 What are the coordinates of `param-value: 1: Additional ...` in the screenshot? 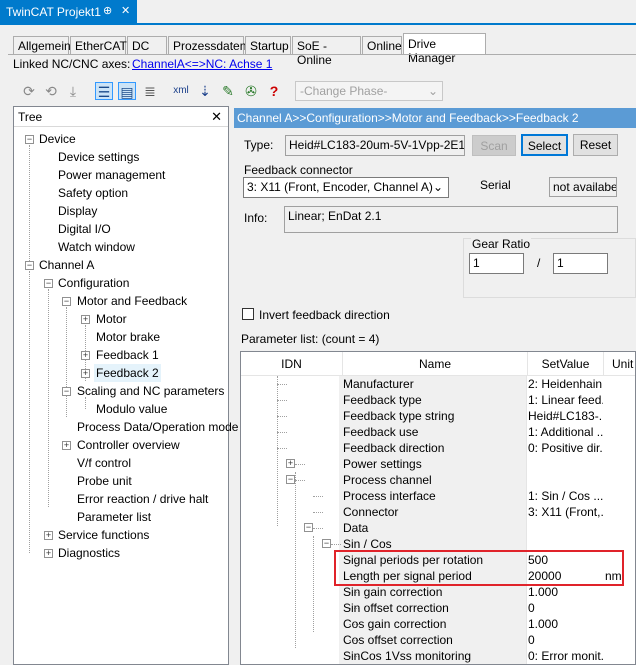 It's located at (565, 432).